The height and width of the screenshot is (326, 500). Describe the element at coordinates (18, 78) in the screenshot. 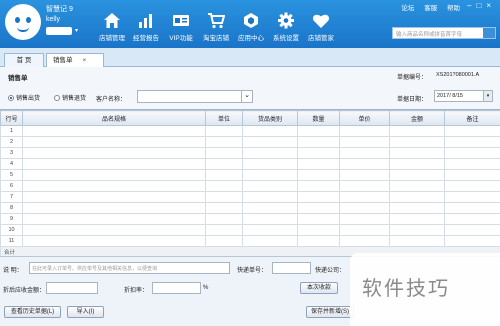

I see `form-title: 销售单` at that location.